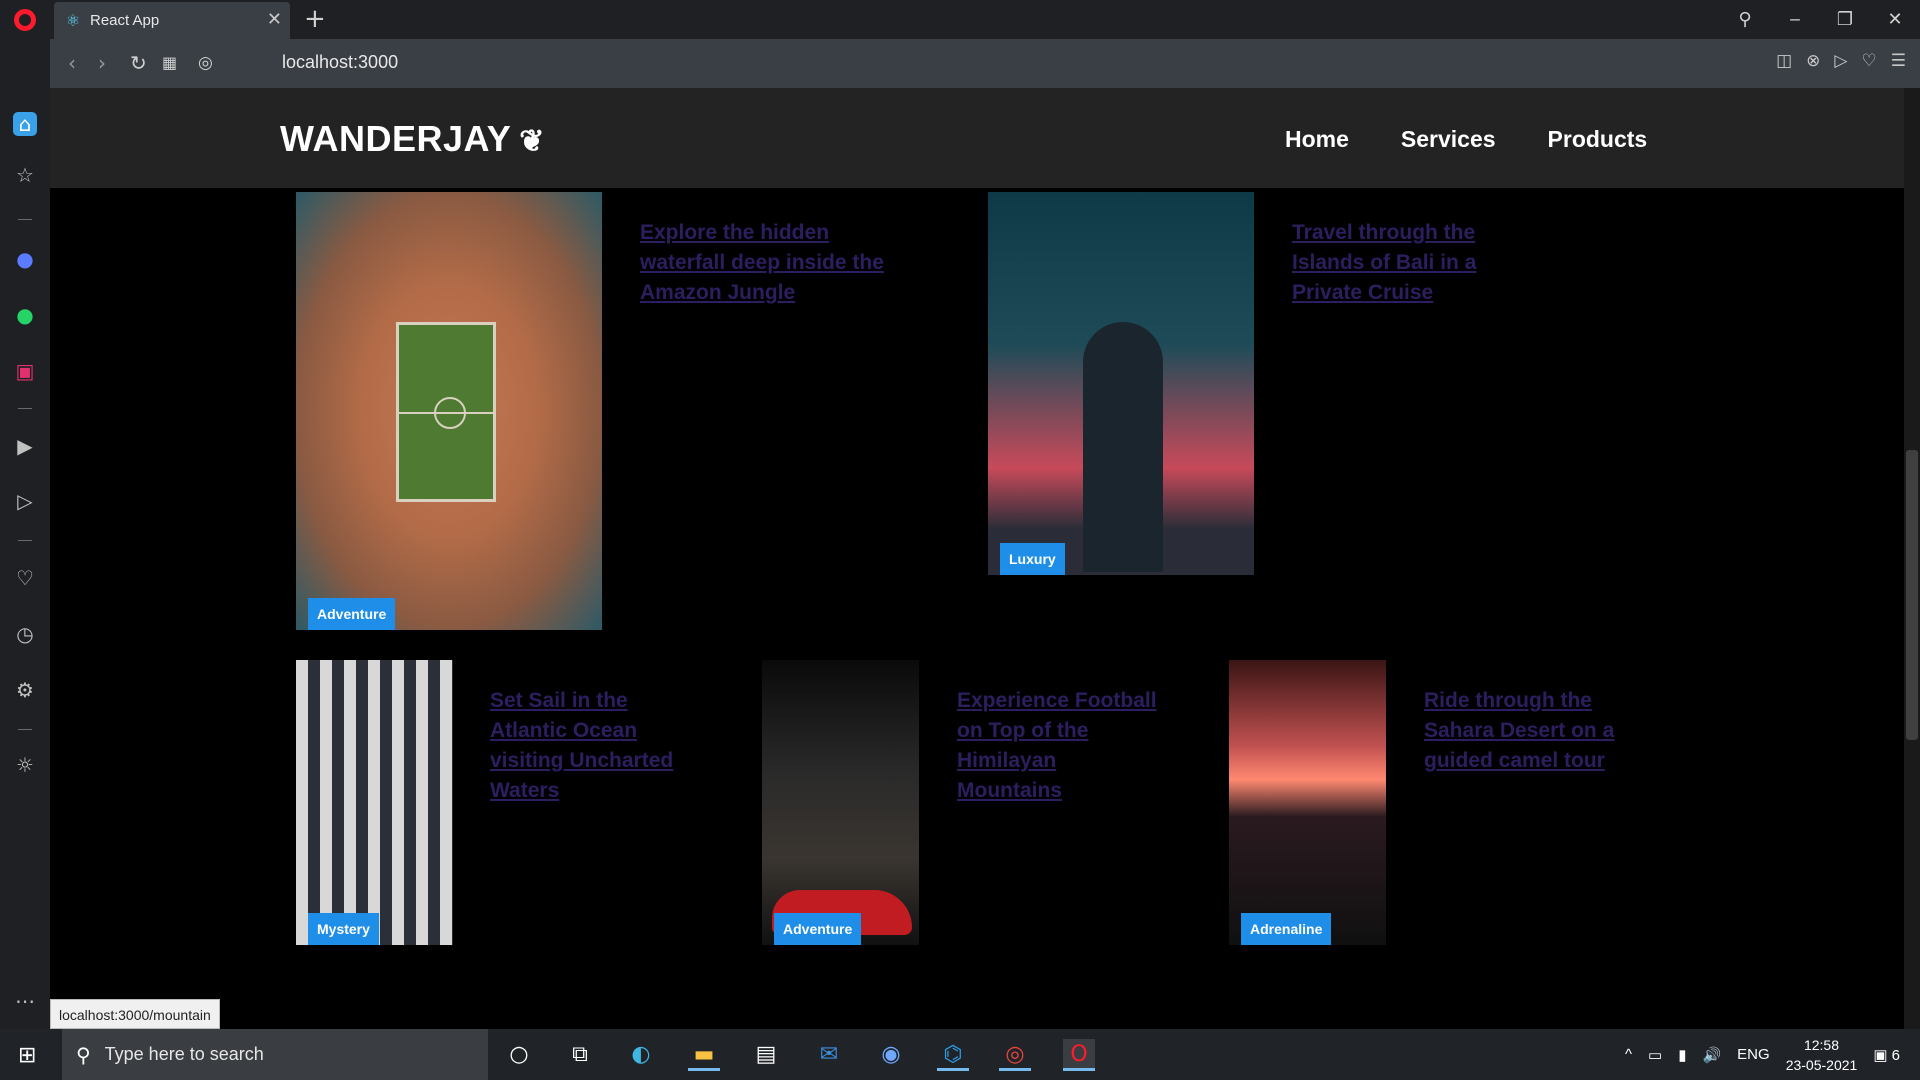  I want to click on close-window-icon: ✕, so click(1895, 19).